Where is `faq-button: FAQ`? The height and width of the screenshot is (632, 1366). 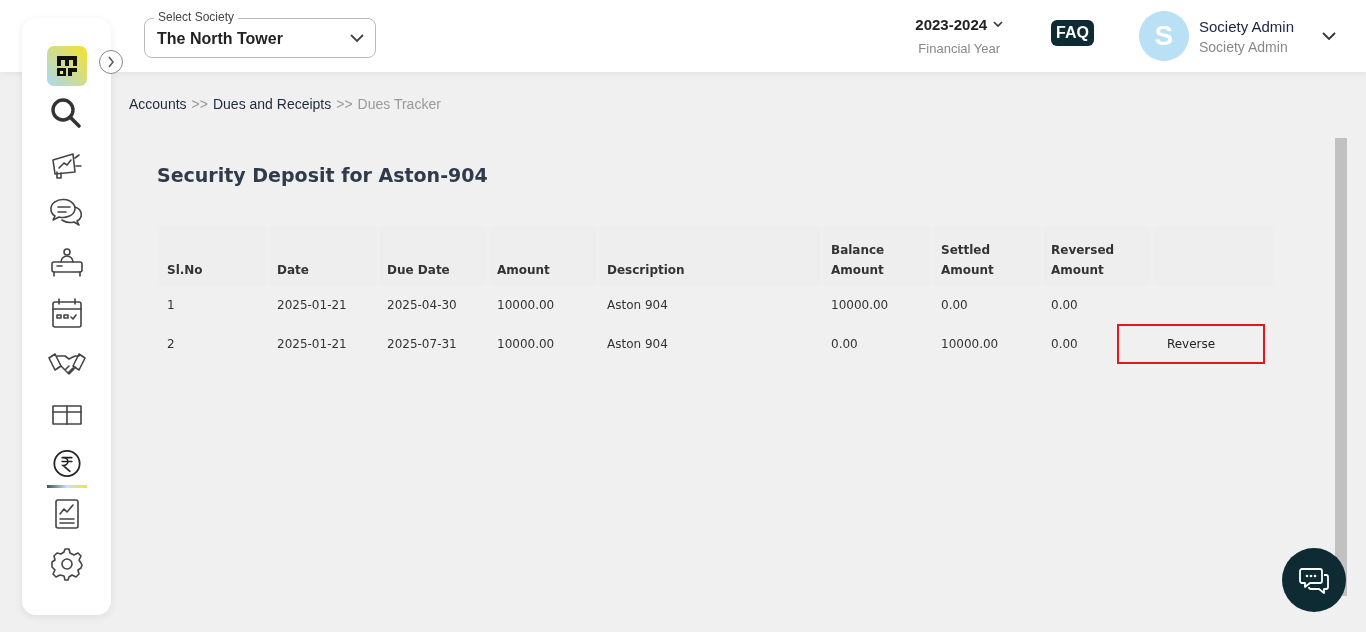 faq-button: FAQ is located at coordinates (1072, 33).